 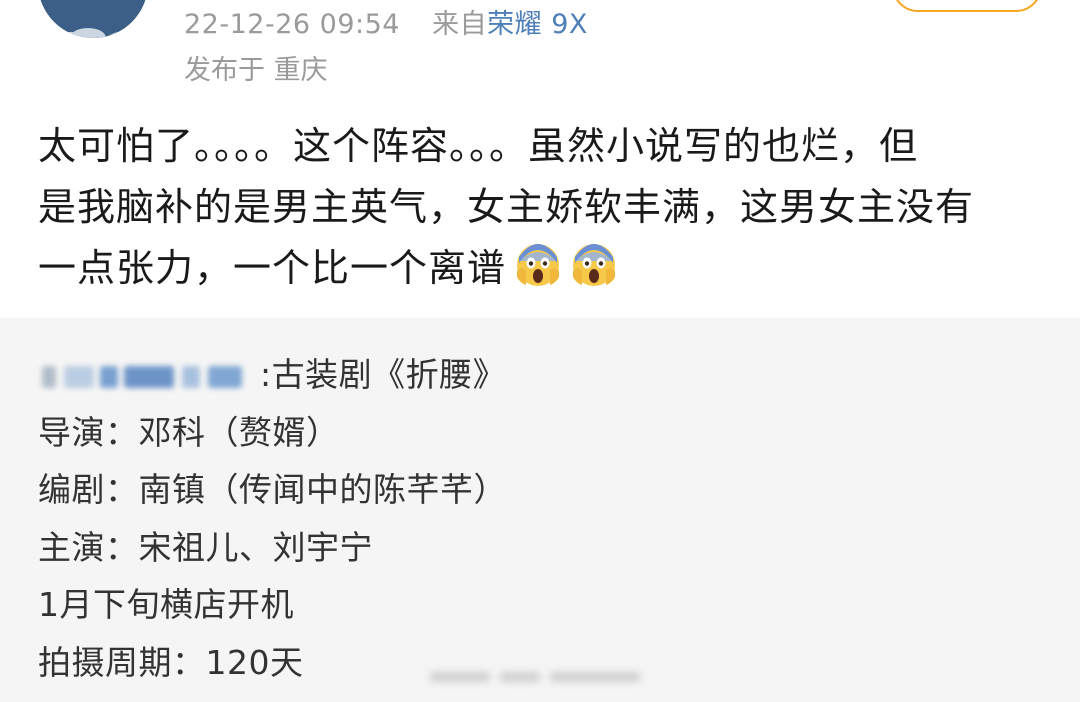 I want to click on avatar-cloud-image, so click(x=93, y=19).